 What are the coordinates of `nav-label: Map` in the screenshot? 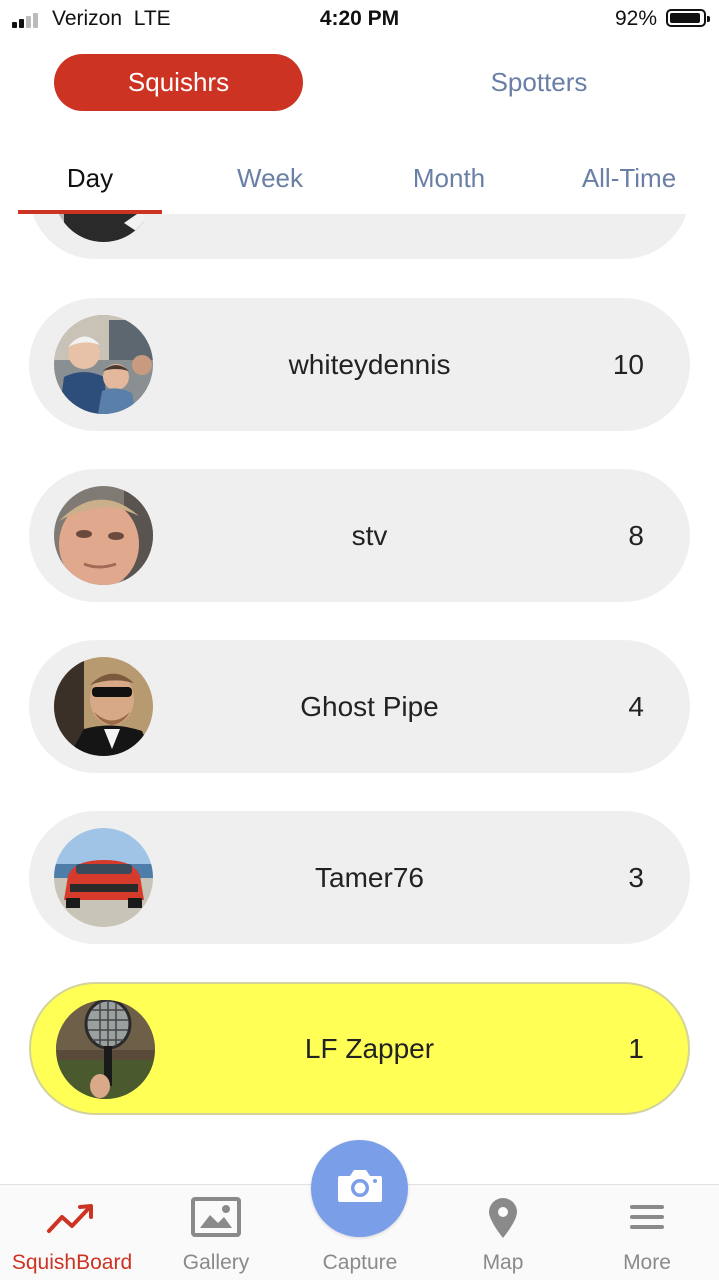 It's located at (503, 1262).